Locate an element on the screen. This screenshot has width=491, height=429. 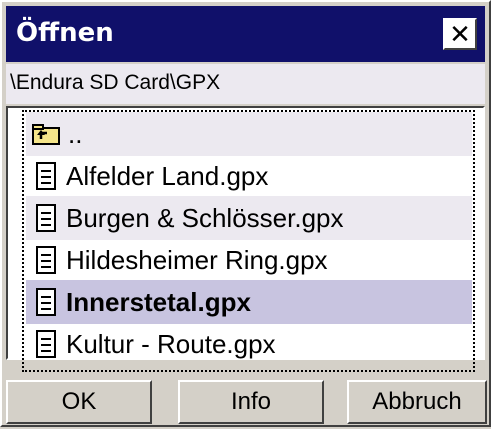
button-bar: OK Info Abbruch is located at coordinates (246, 401).